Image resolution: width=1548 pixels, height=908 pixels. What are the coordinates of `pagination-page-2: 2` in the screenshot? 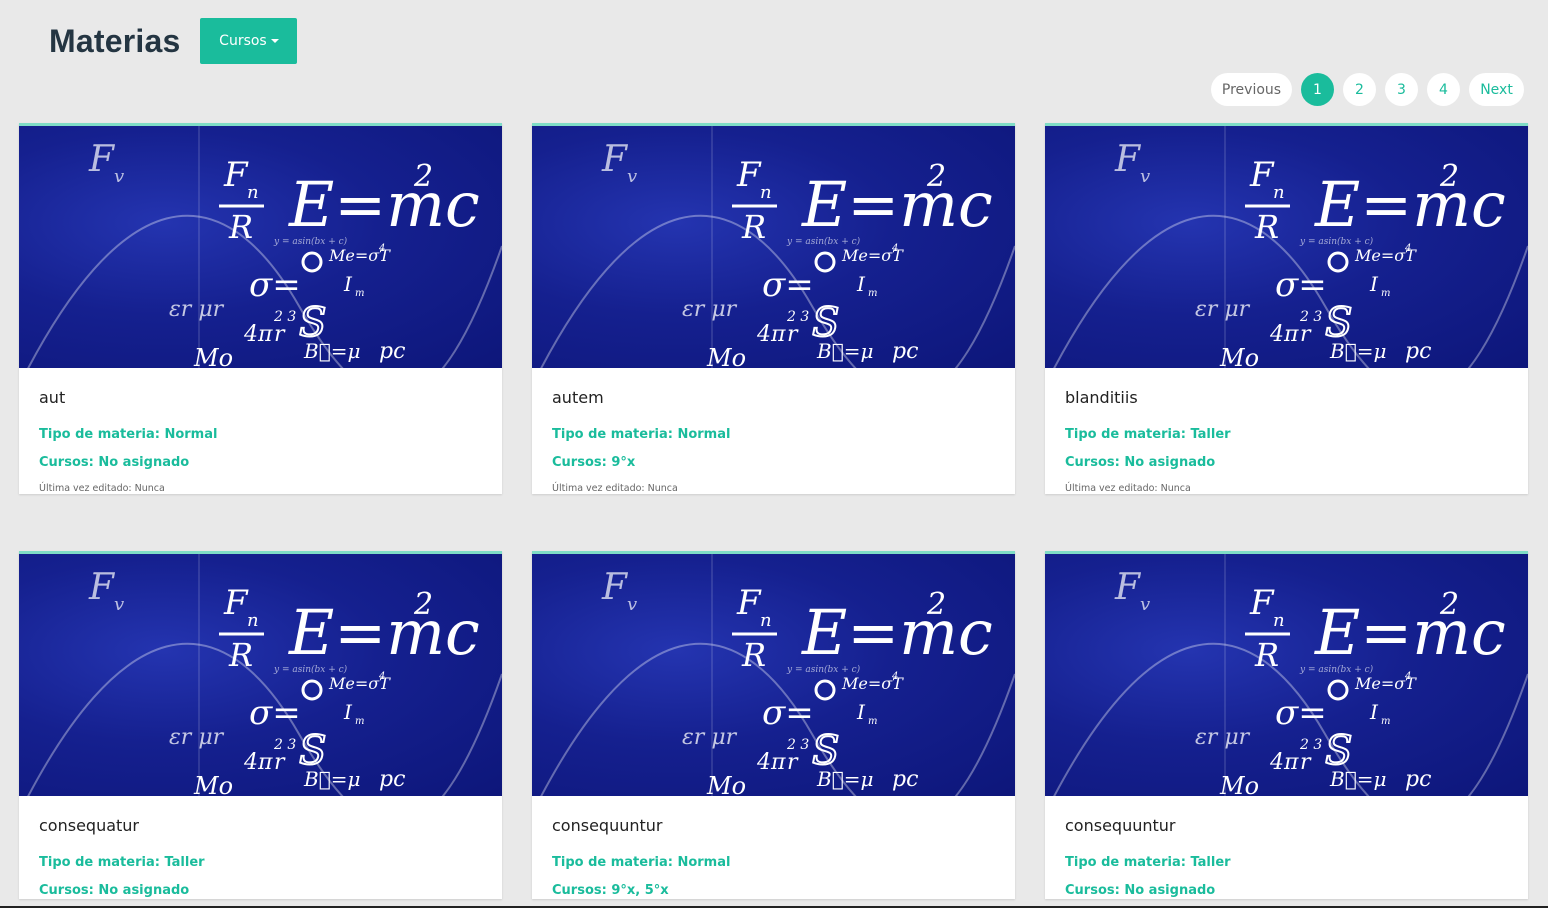 It's located at (1359, 89).